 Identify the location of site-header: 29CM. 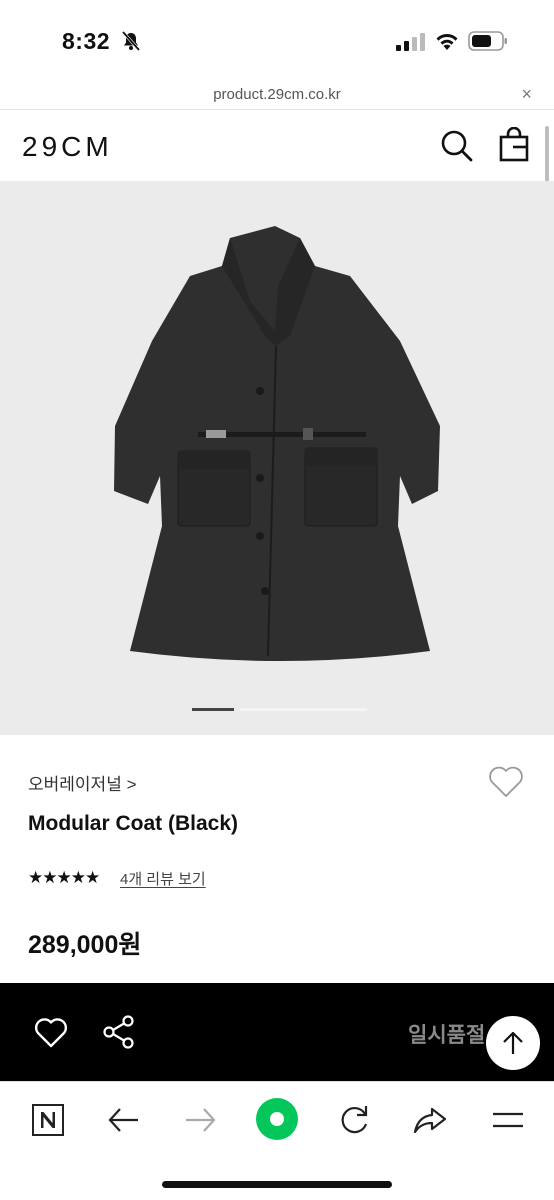
(277, 146).